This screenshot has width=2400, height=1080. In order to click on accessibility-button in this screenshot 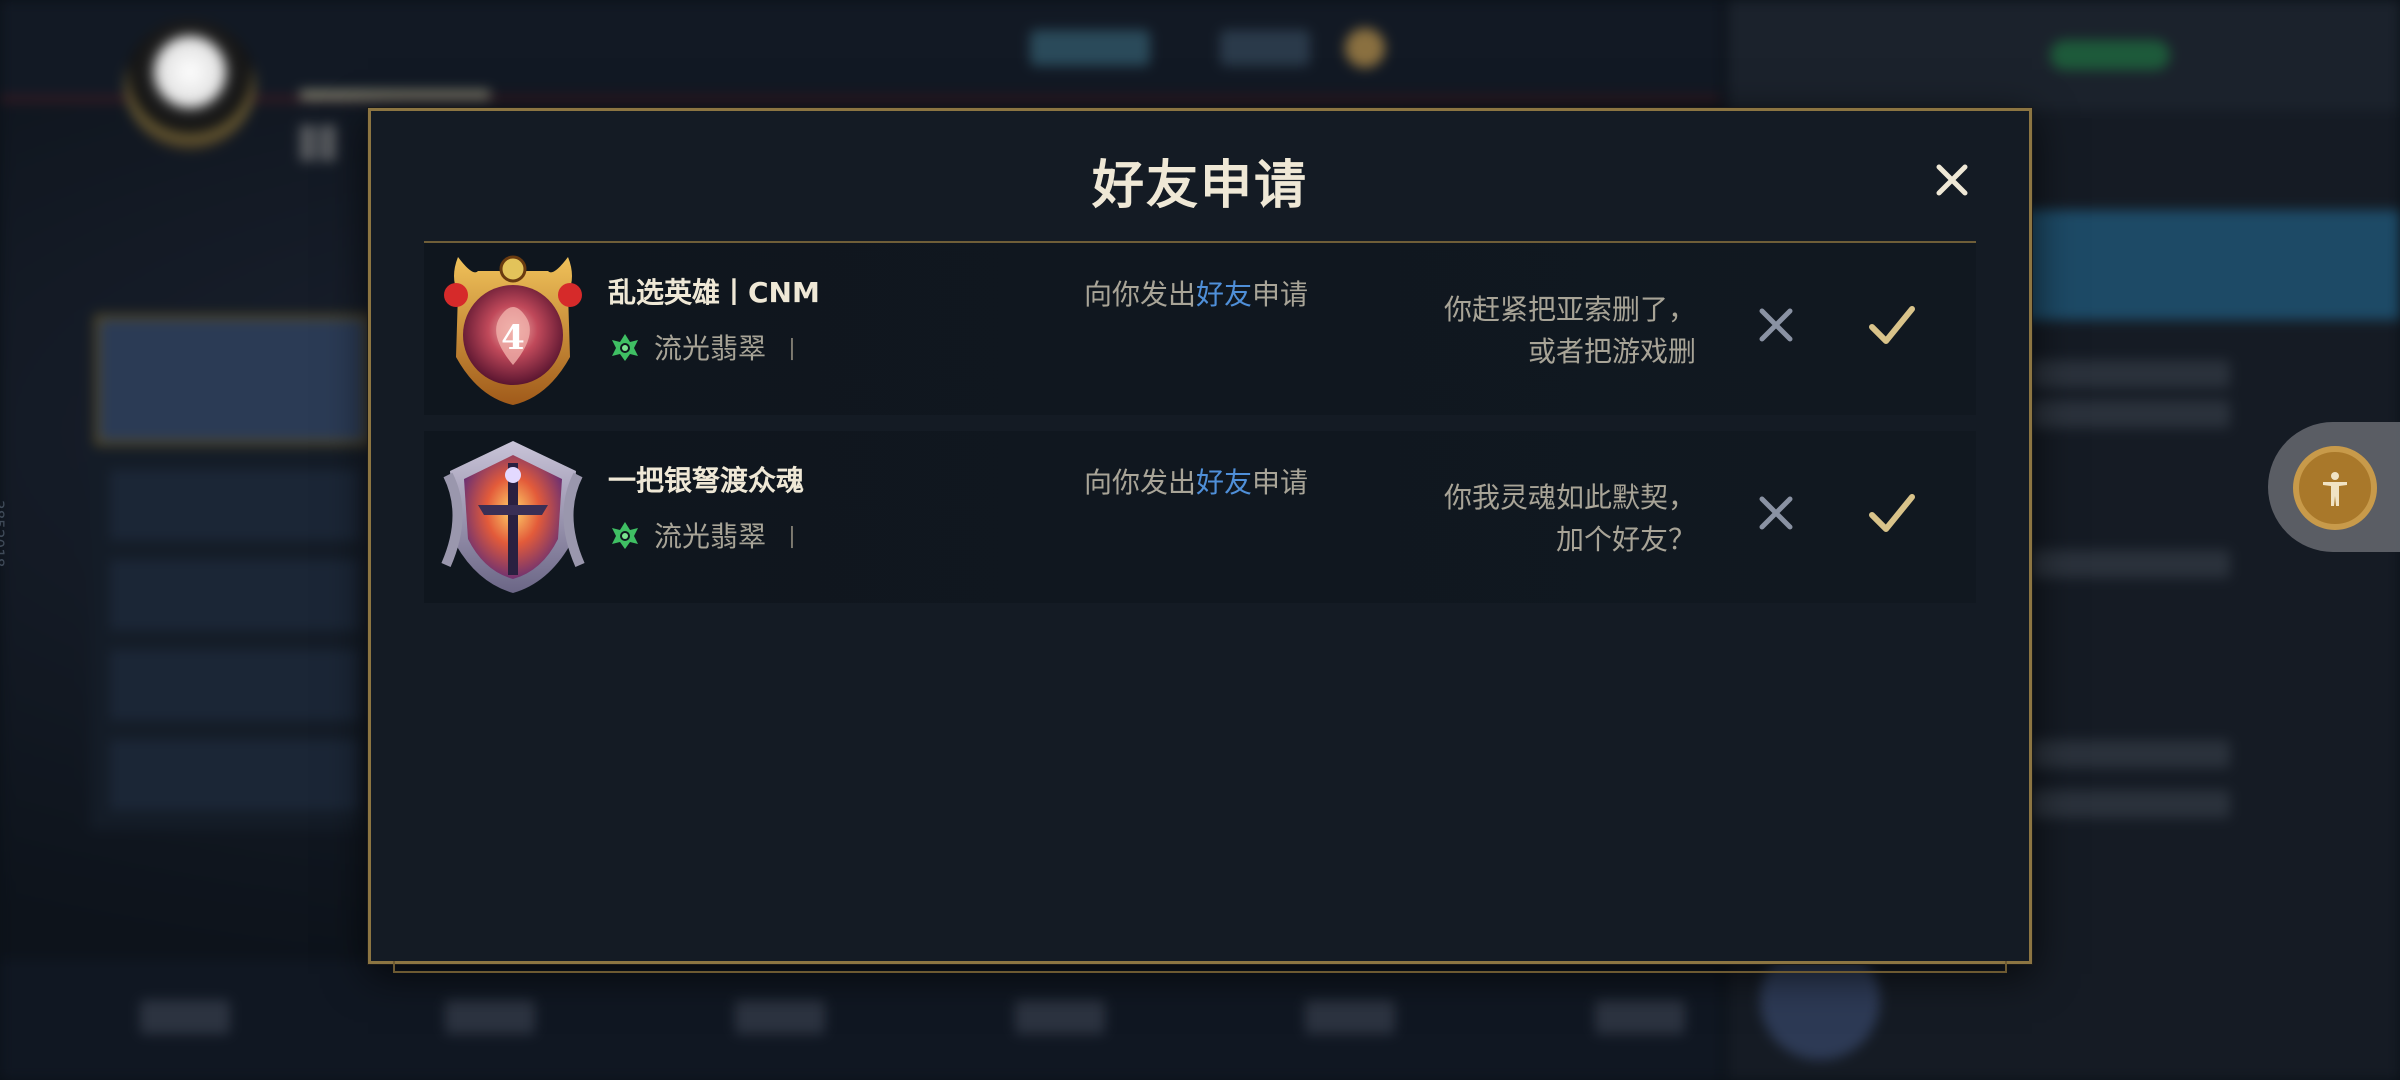, I will do `click(2335, 488)`.